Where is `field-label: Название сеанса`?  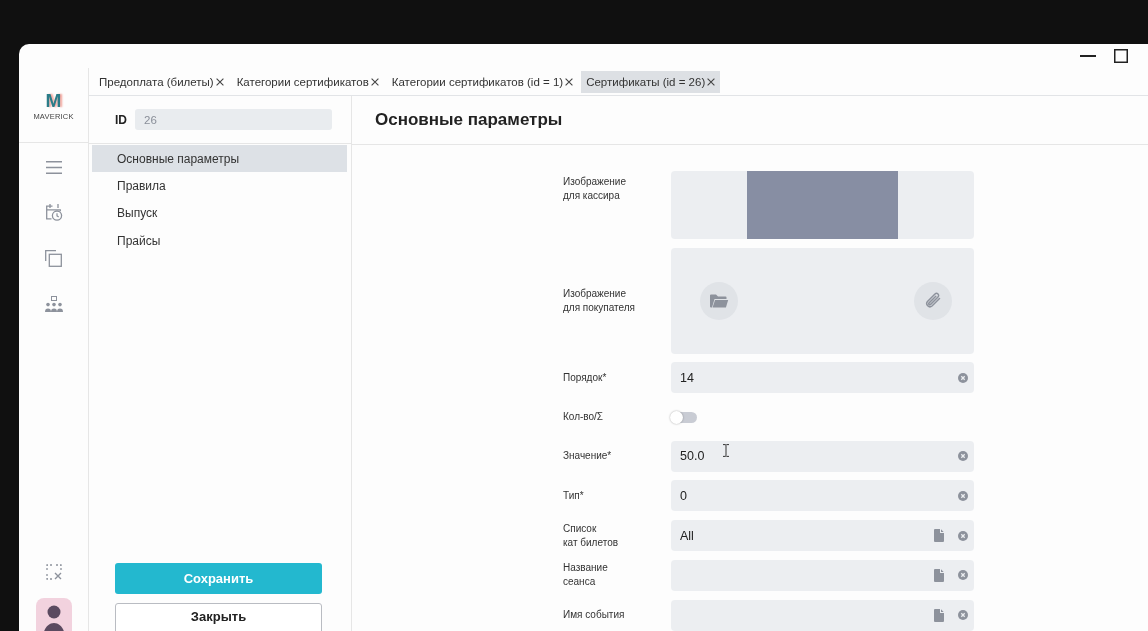 field-label: Название сеанса is located at coordinates (586, 575).